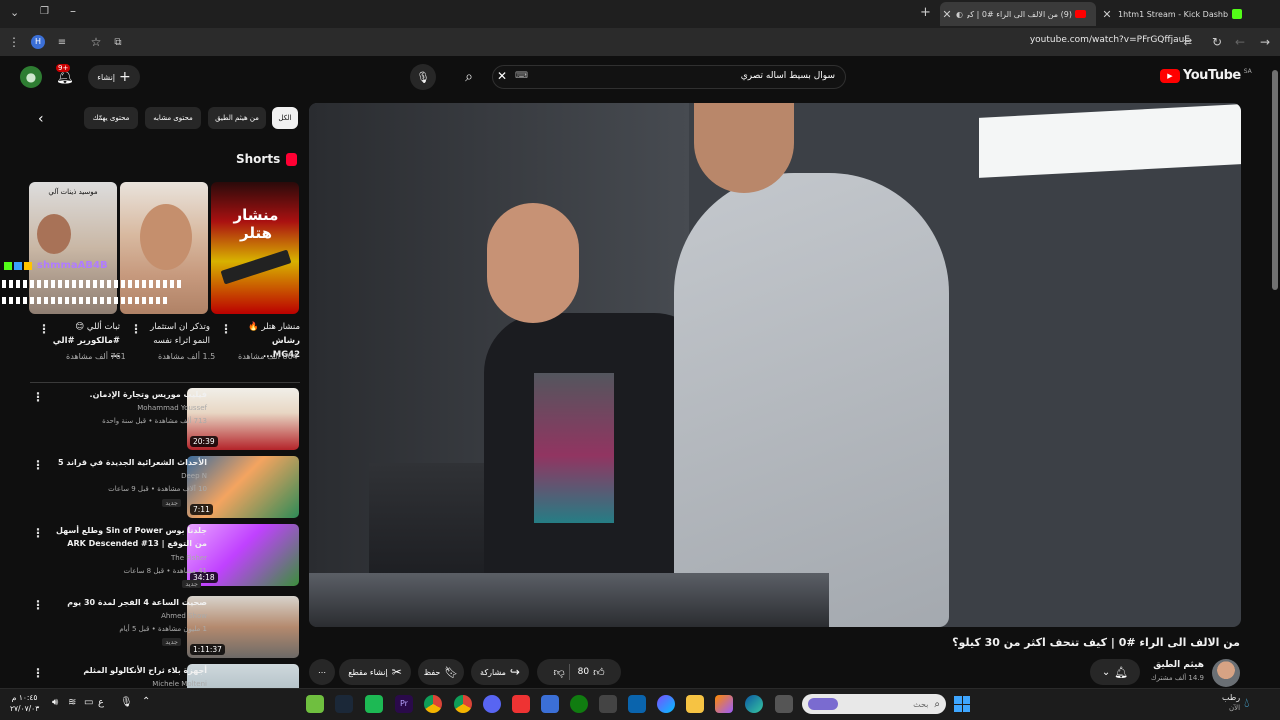 This screenshot has height=720, width=1280. What do you see at coordinates (14, 42) in the screenshot?
I see `menu-dots-icon: ⋮` at bounding box center [14, 42].